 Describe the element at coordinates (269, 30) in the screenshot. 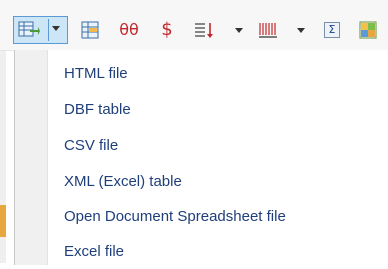

I see `barcode-icon` at that location.